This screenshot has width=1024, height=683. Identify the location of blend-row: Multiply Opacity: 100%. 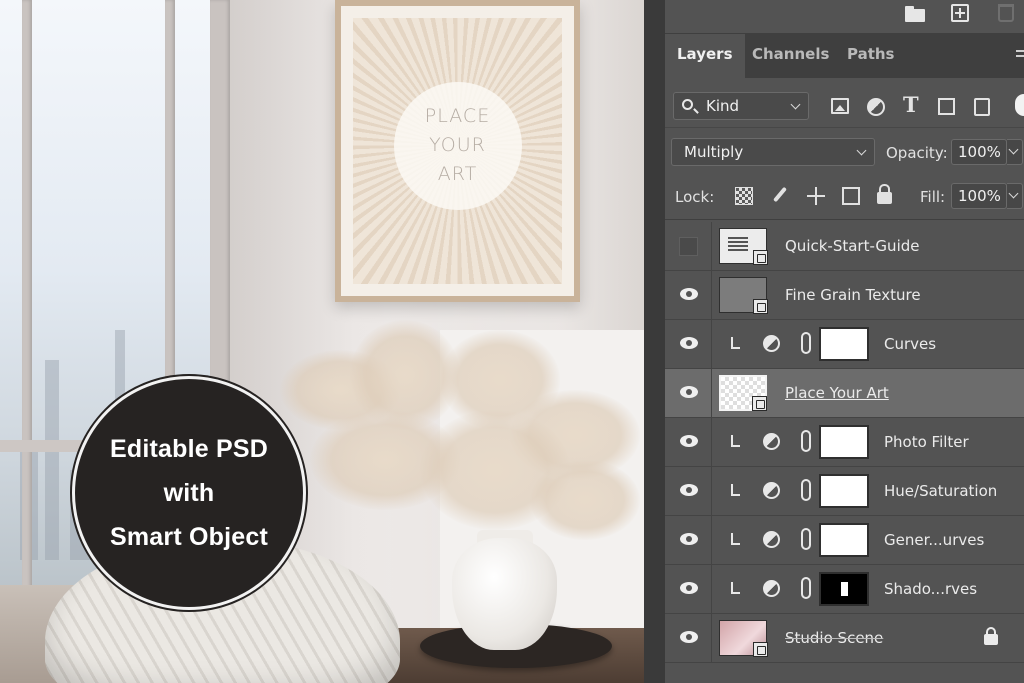
(844, 151).